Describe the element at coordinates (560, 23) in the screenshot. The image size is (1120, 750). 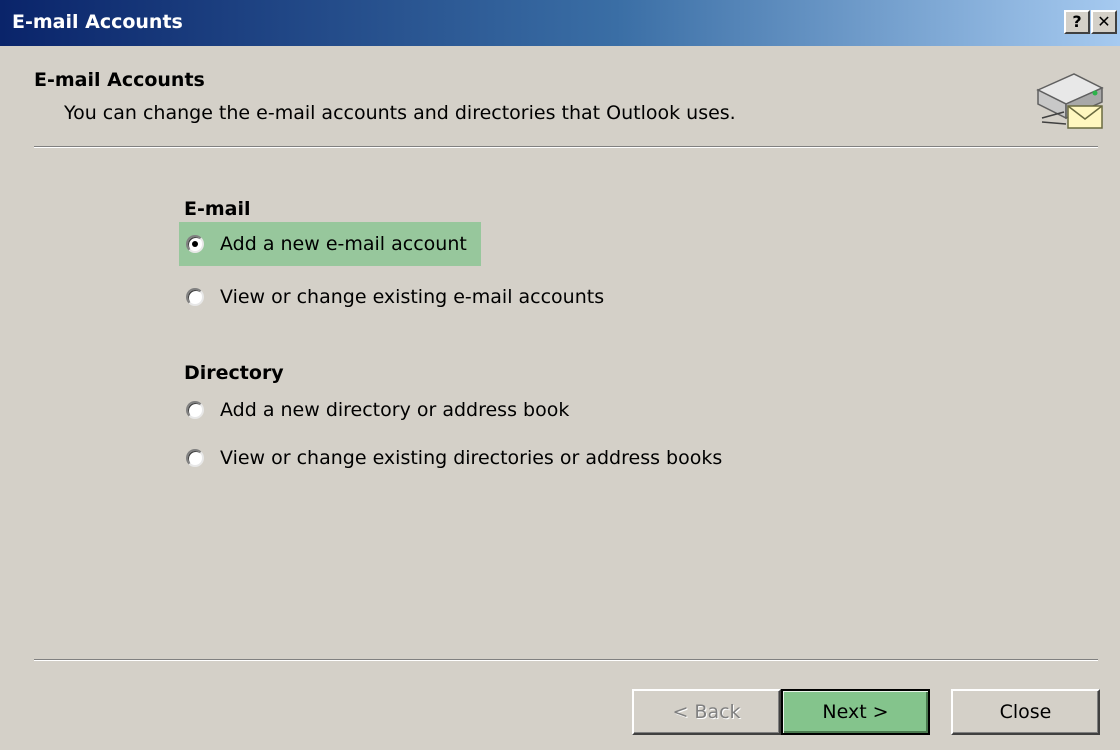
I see `title-bar: E-mail Accounts ? ✕` at that location.